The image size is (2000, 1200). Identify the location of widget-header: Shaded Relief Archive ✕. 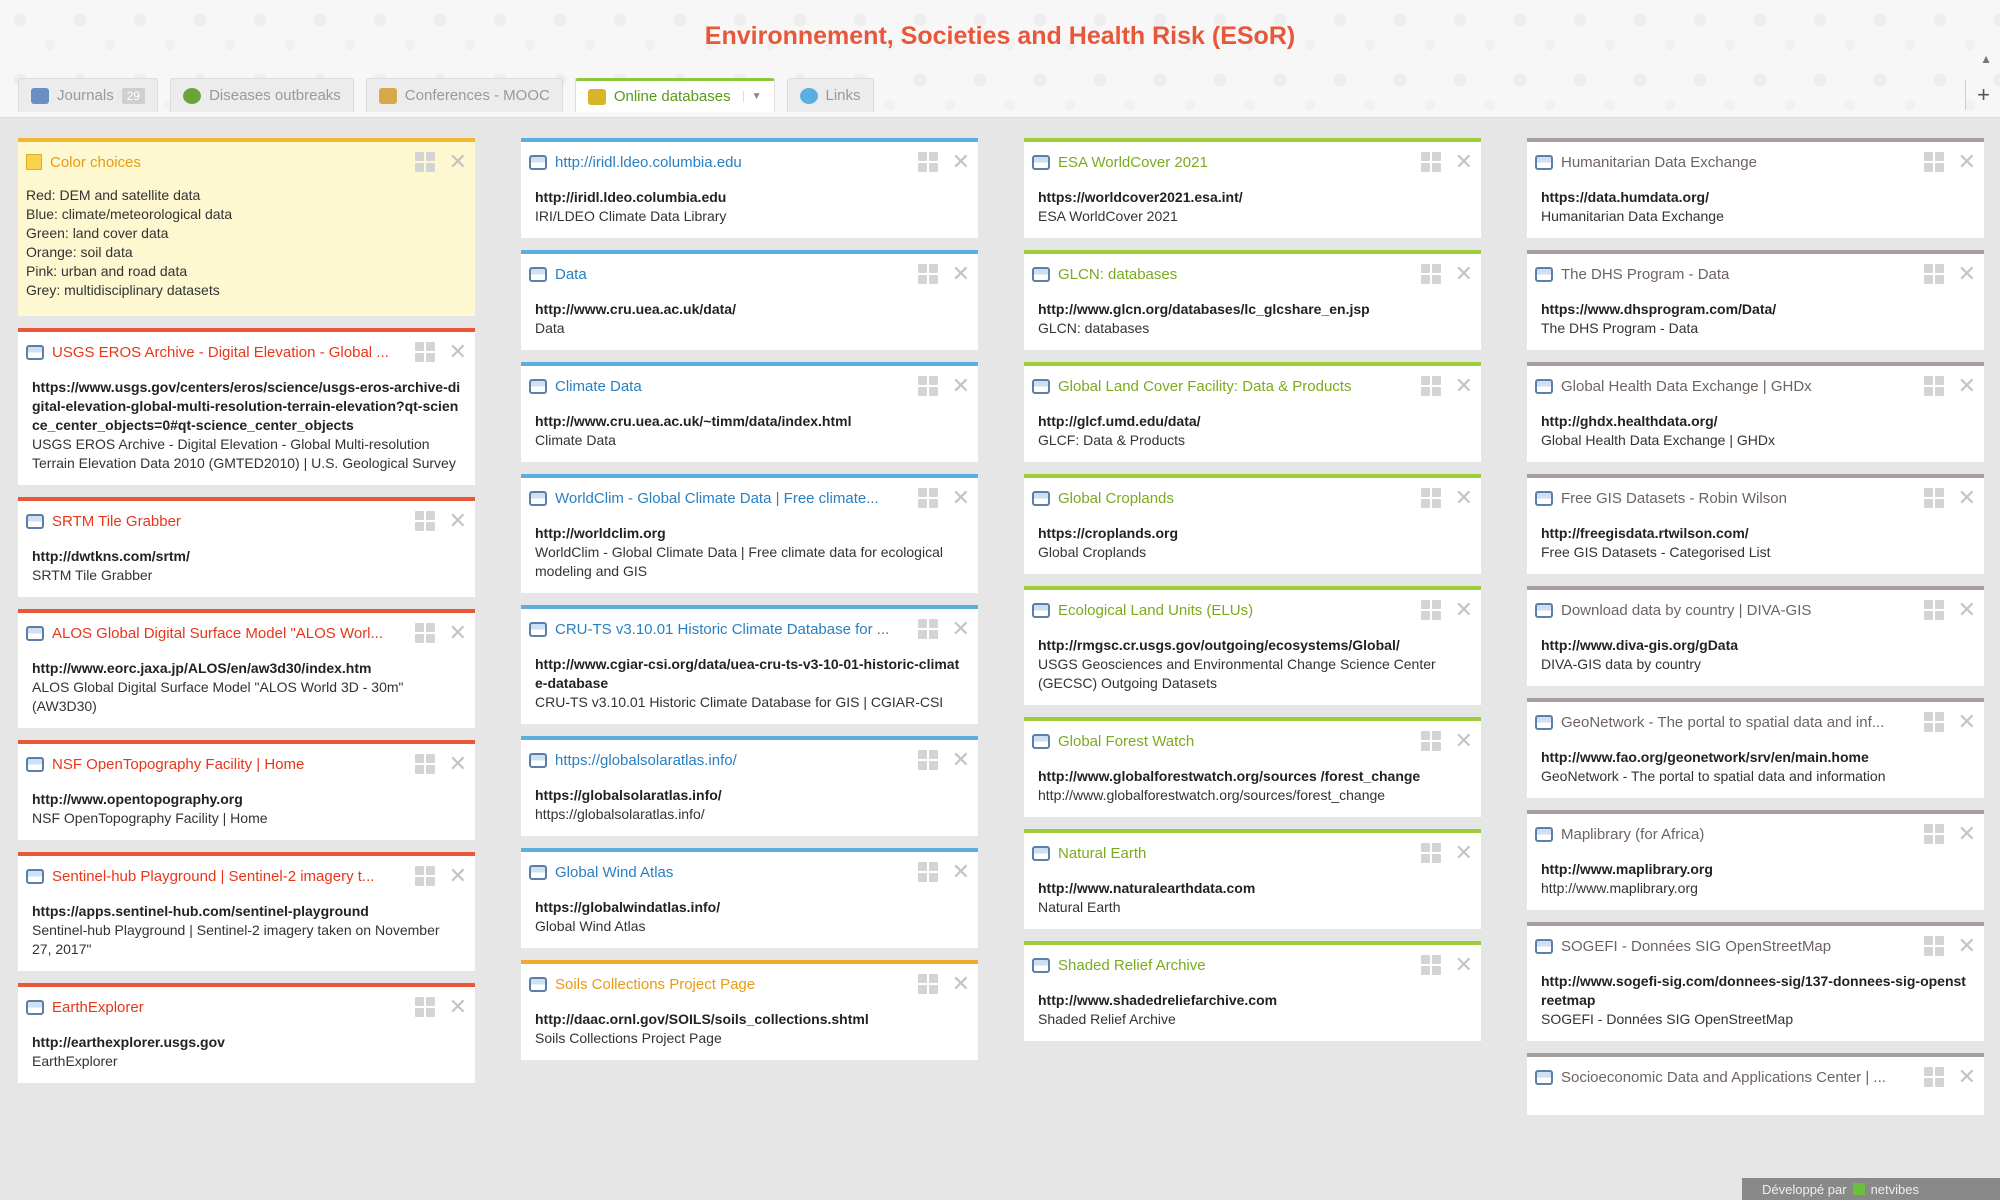
(1252, 965).